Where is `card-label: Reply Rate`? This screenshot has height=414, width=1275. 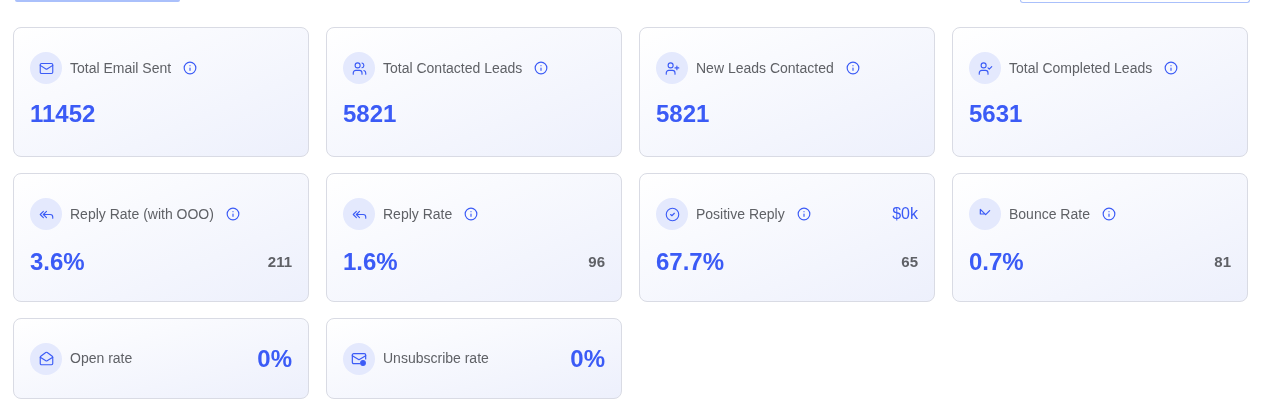 card-label: Reply Rate is located at coordinates (418, 214).